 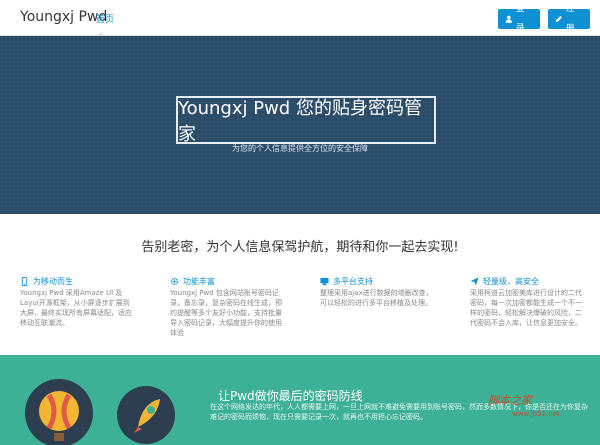 I want to click on desktop-icon, so click(x=324, y=281).